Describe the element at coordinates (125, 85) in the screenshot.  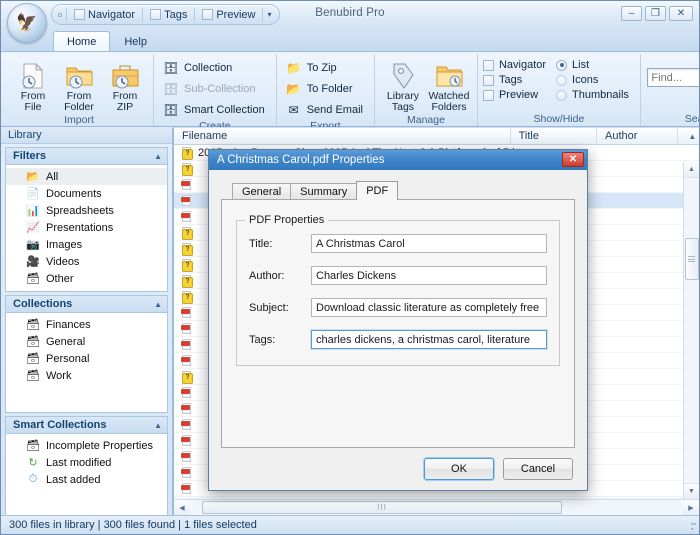
I see `from-zip-button: From ZIP` at that location.